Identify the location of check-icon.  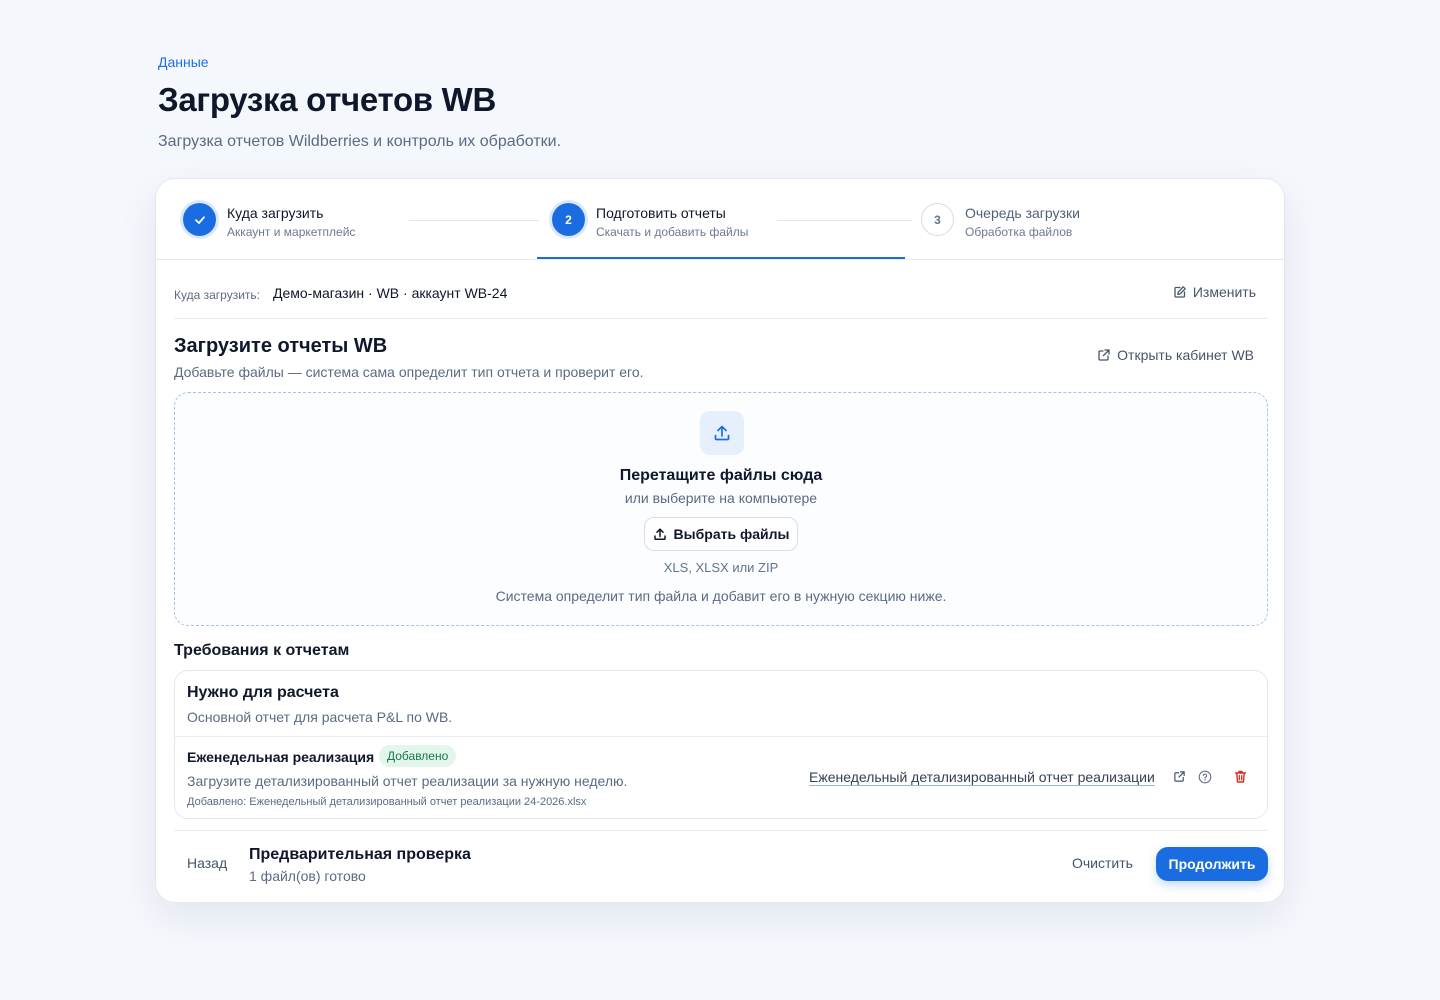
(199, 219).